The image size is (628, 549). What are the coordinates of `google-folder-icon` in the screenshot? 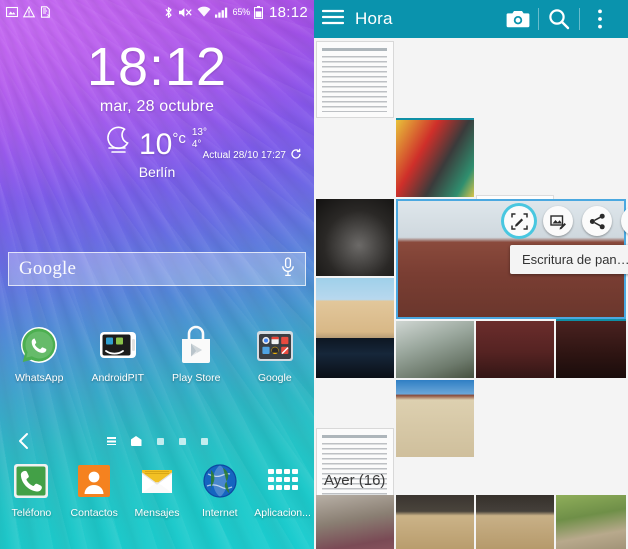 It's located at (275, 346).